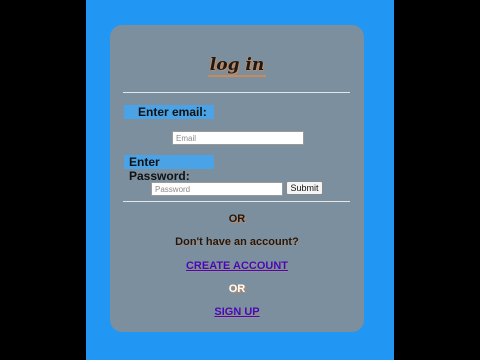  What do you see at coordinates (236, 312) in the screenshot?
I see `sign-up-link: SIGN UP` at bounding box center [236, 312].